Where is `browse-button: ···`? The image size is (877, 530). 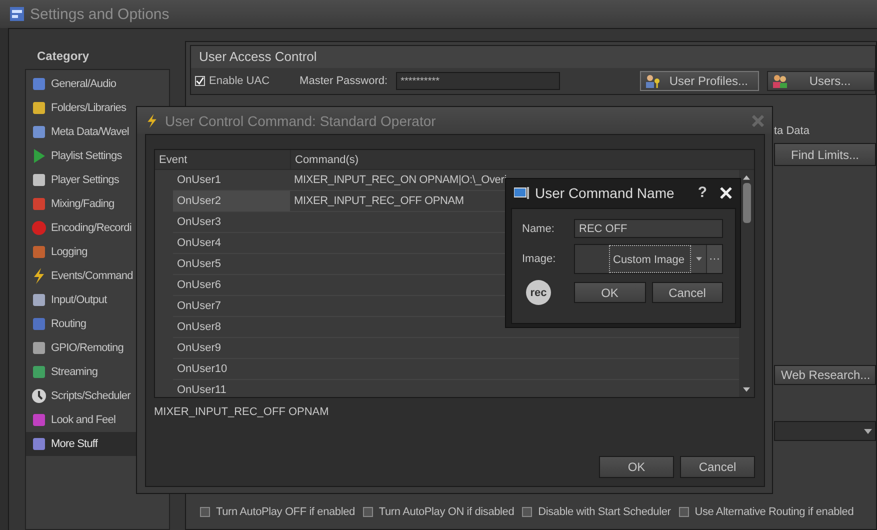 browse-button: ··· is located at coordinates (714, 259).